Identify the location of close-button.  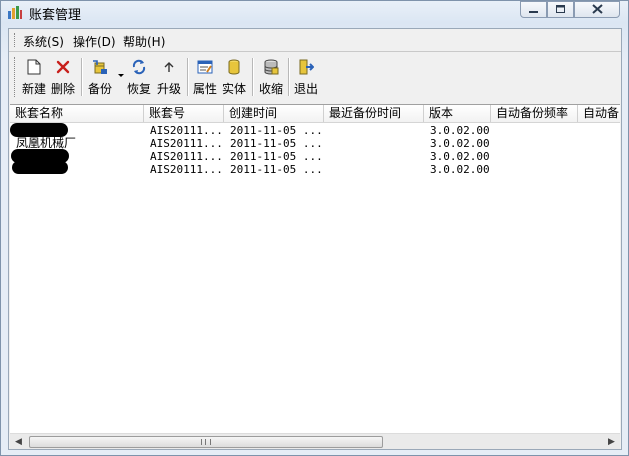
(597, 9).